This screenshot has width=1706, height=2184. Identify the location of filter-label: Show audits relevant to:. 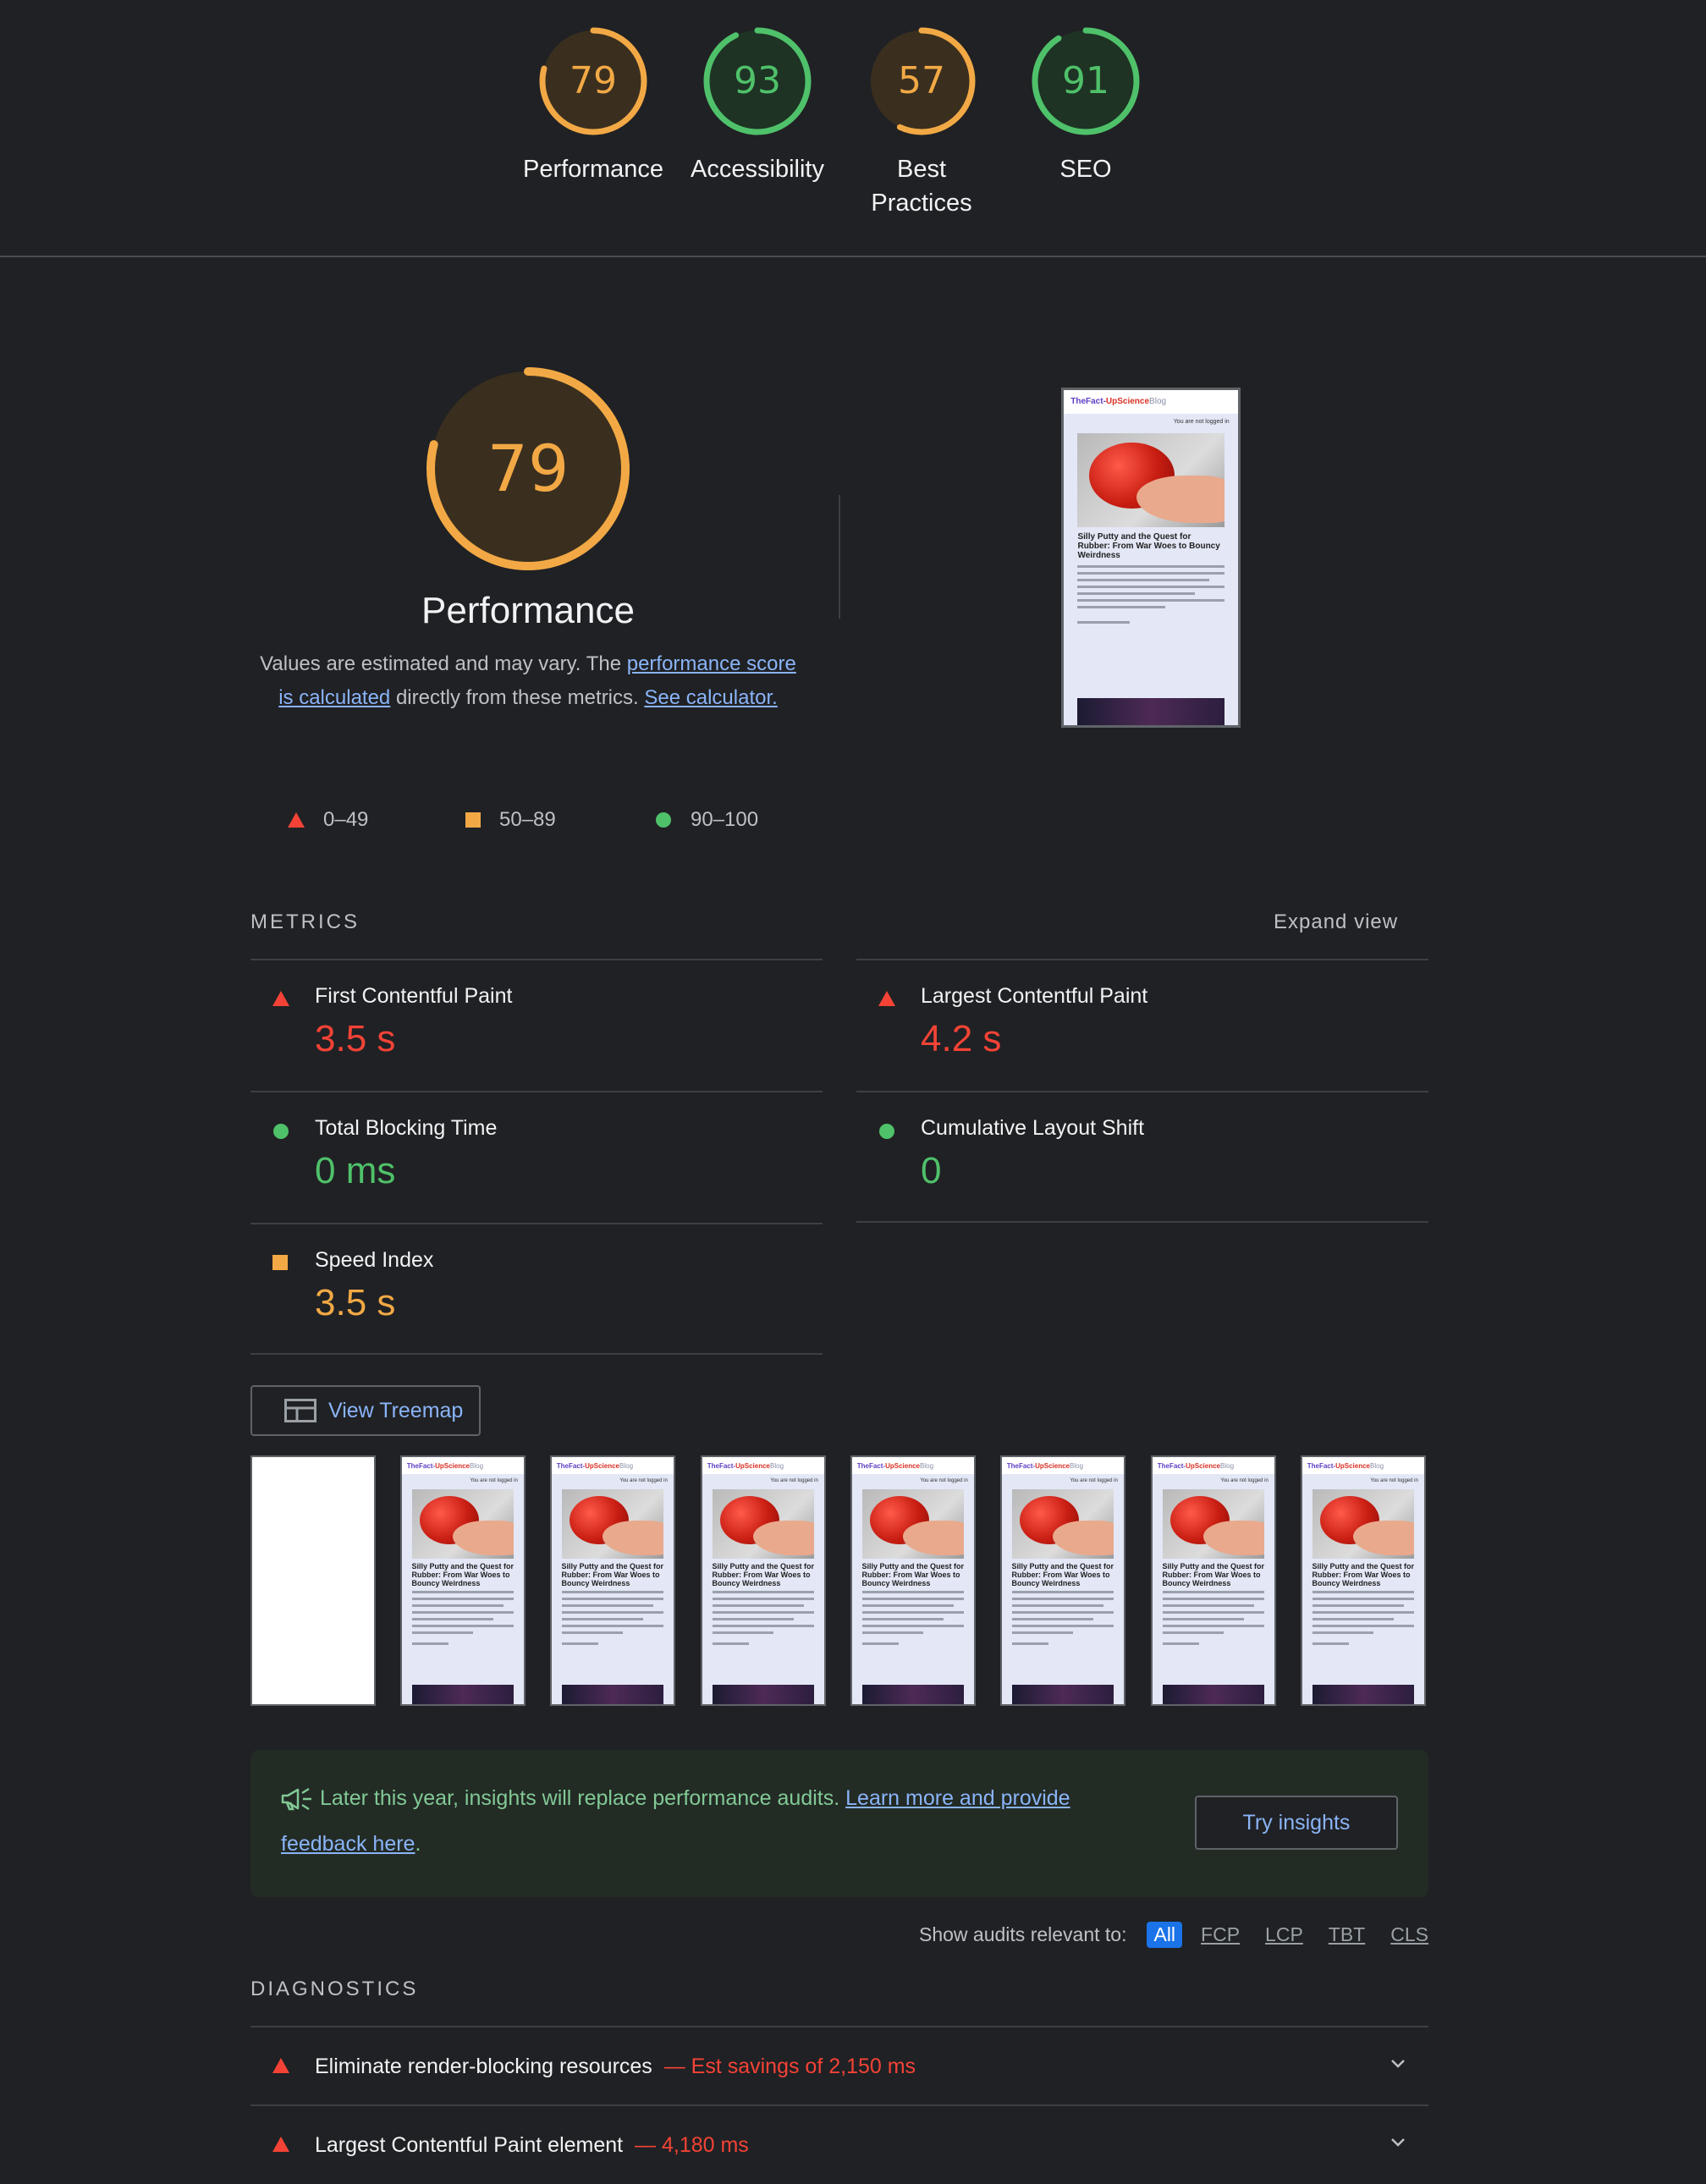
(1023, 1934).